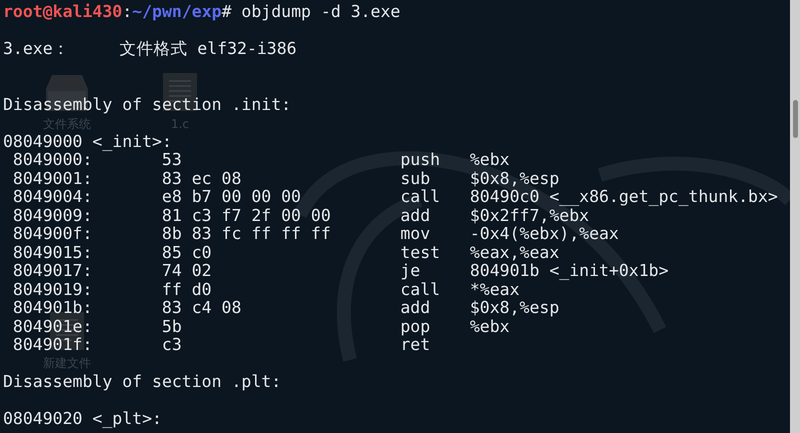 The height and width of the screenshot is (433, 800). Describe the element at coordinates (52, 345) in the screenshot. I see `instruction-address: 804901f:` at that location.